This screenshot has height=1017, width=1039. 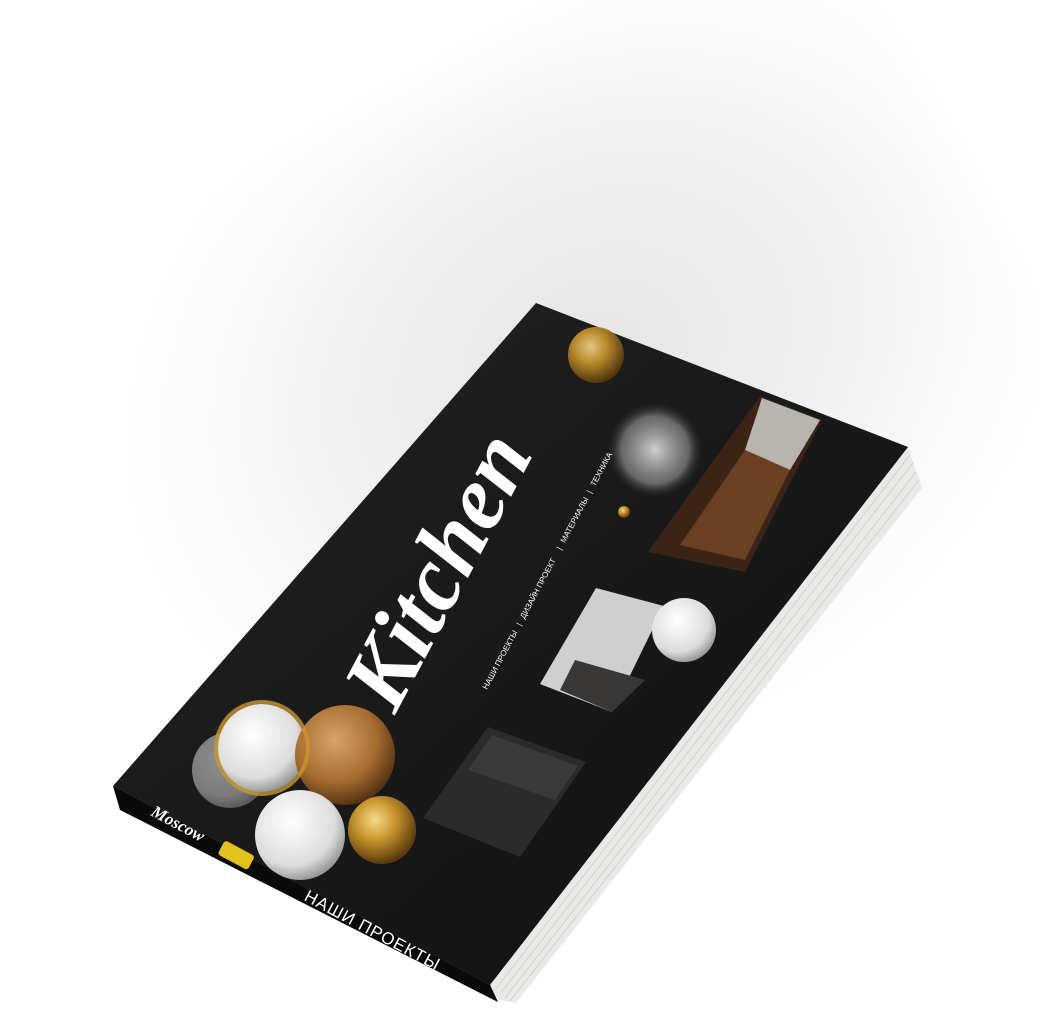 I want to click on wood-sphere-icon, so click(x=345, y=755).